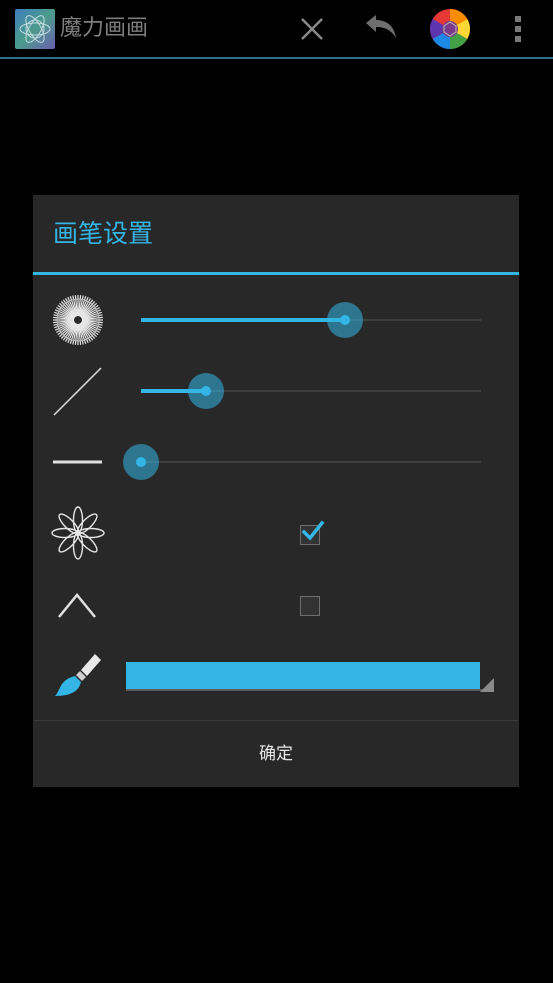  What do you see at coordinates (276, 273) in the screenshot?
I see `dialog-title-divider` at bounding box center [276, 273].